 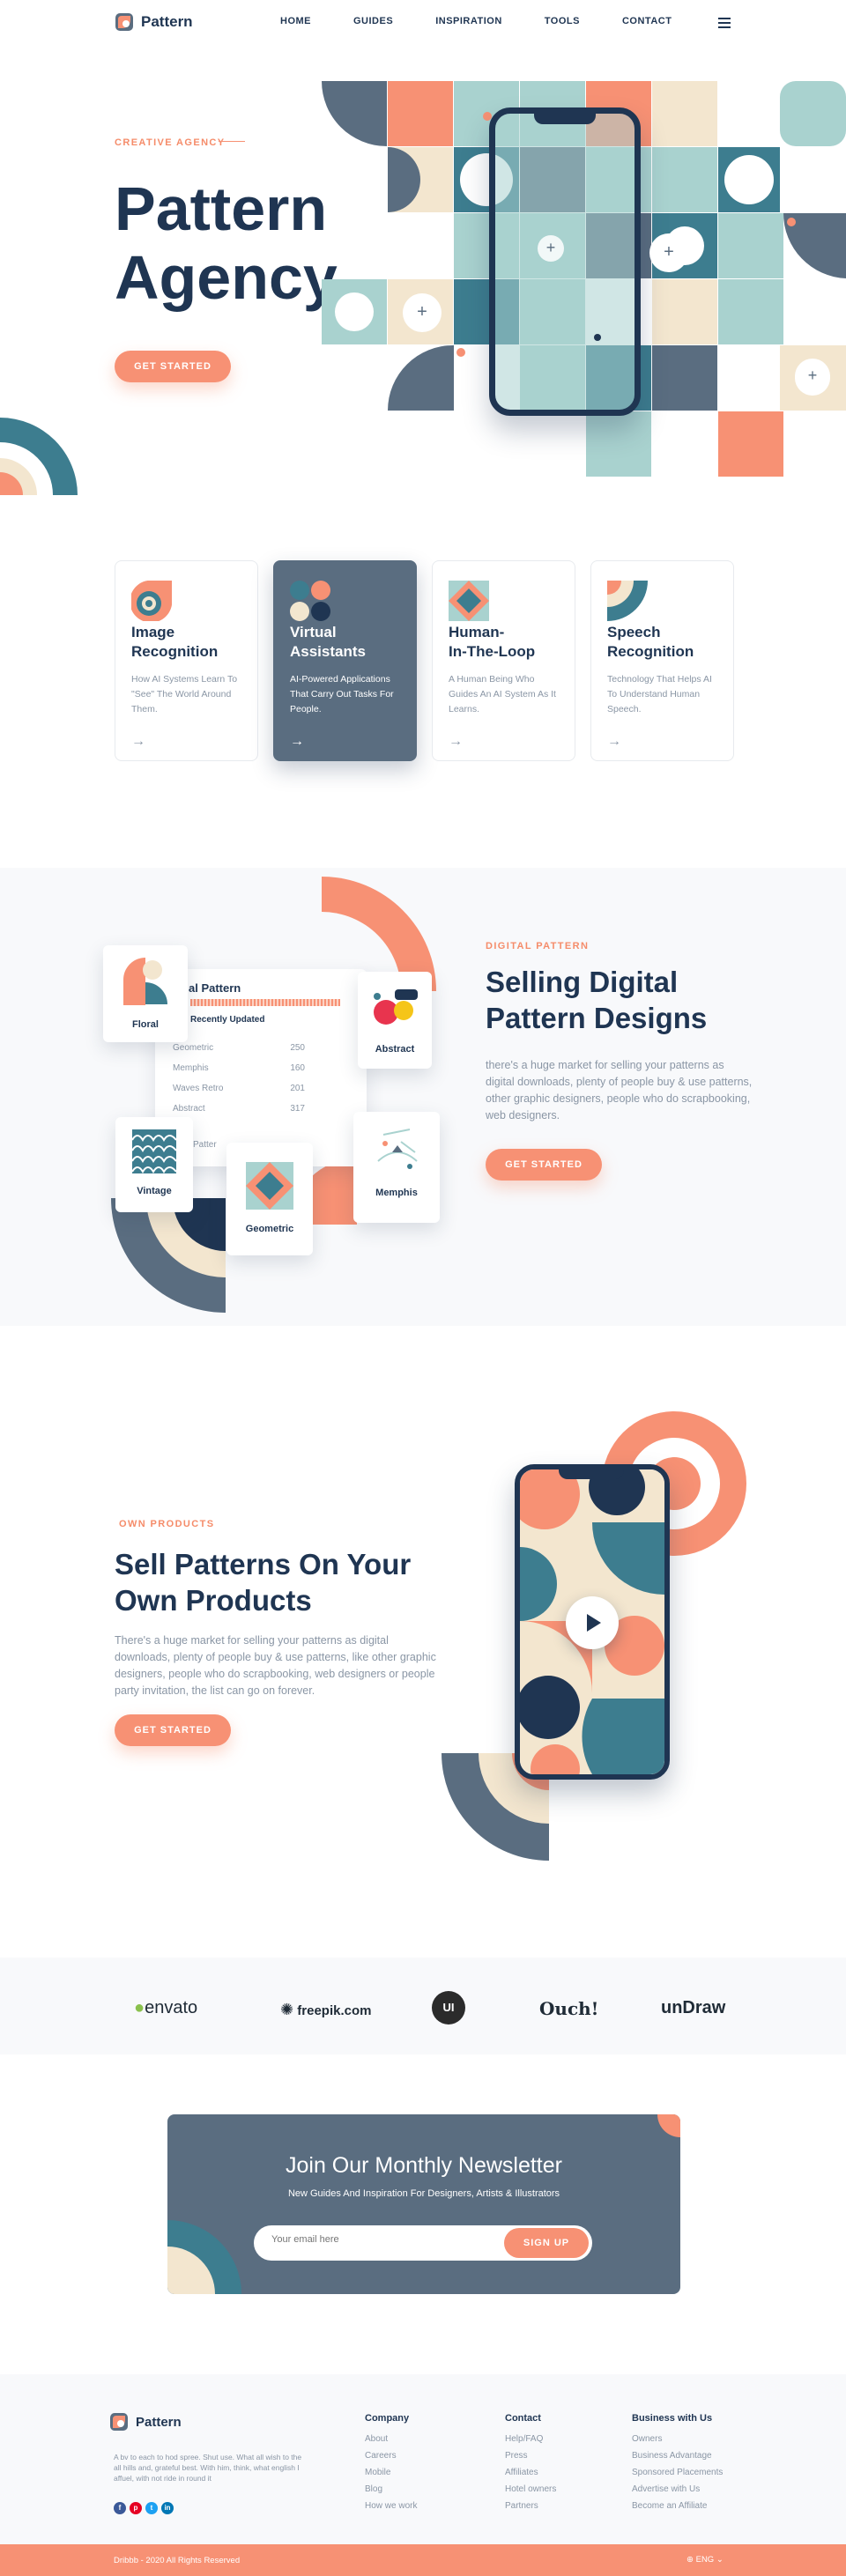 What do you see at coordinates (153, 632) in the screenshot?
I see `card-title-l1: Image` at bounding box center [153, 632].